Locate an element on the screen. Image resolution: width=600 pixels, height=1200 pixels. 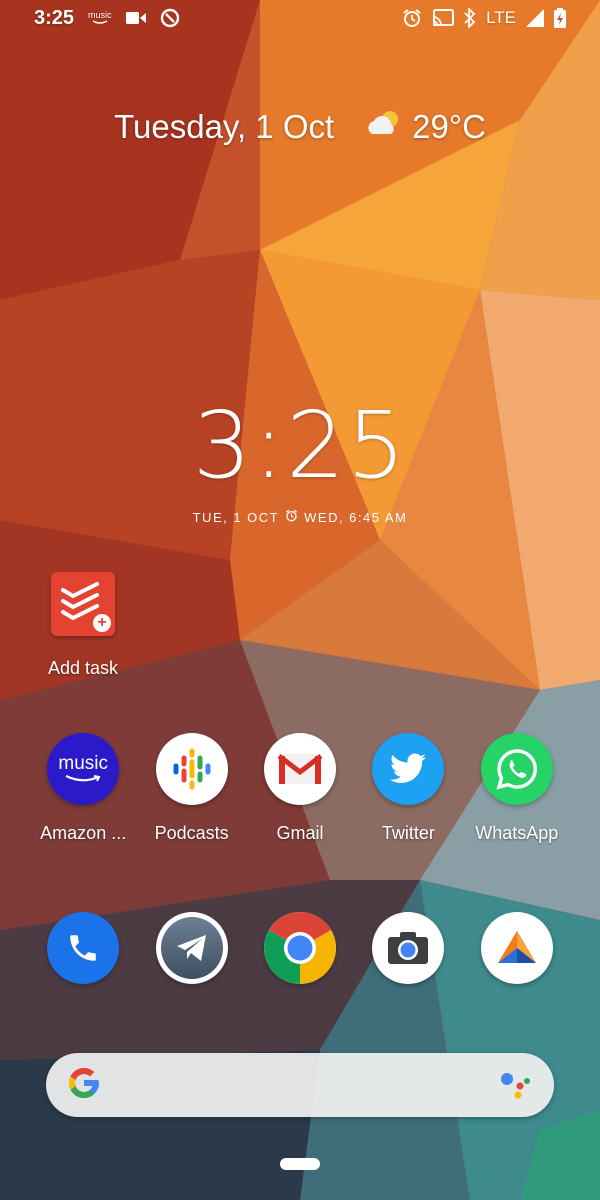
glance-temperature: 29°C is located at coordinates (449, 126).